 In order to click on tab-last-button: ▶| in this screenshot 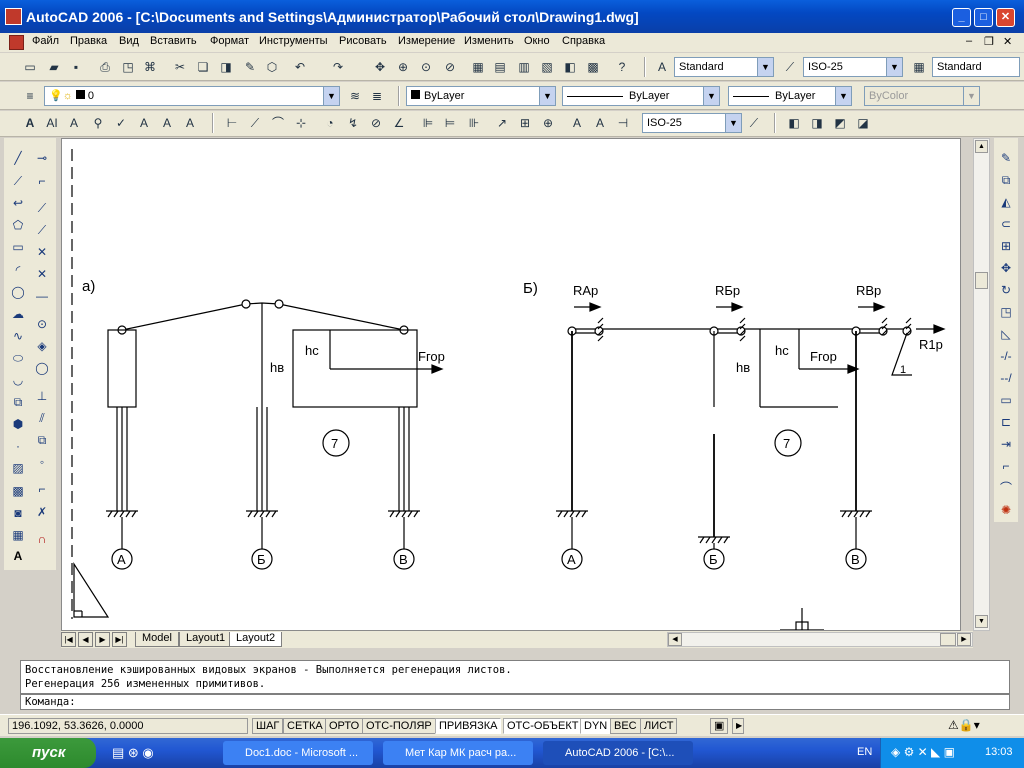, I will do `click(119, 639)`.